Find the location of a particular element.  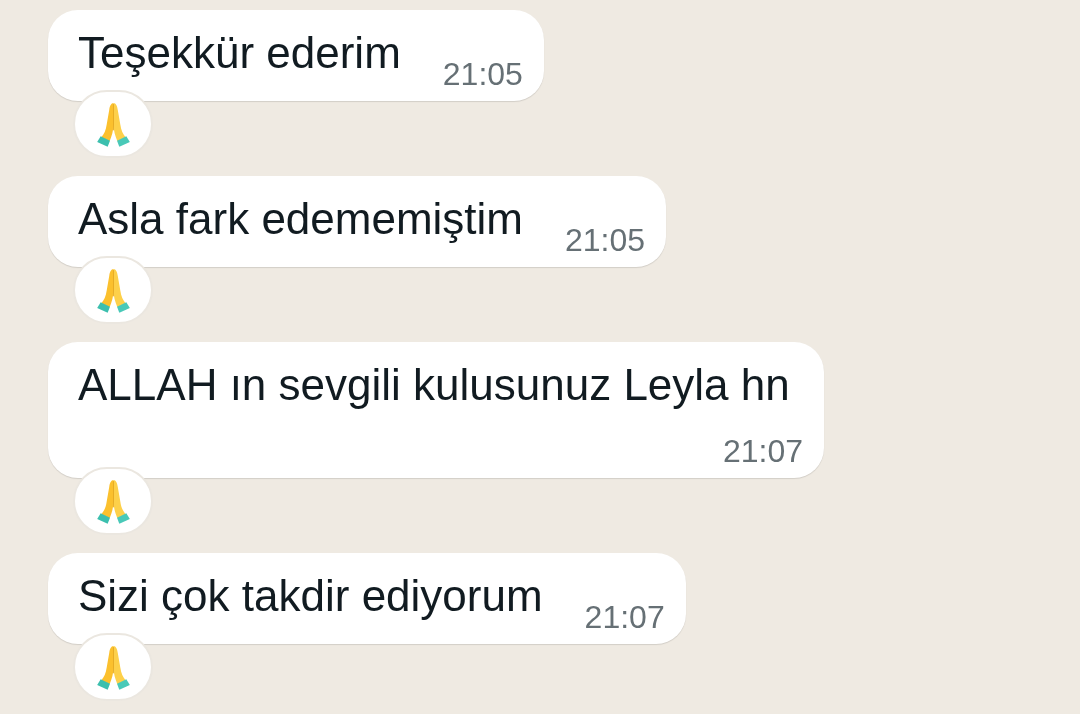

message-text: Asla fark edememiştim is located at coordinates (300, 219).